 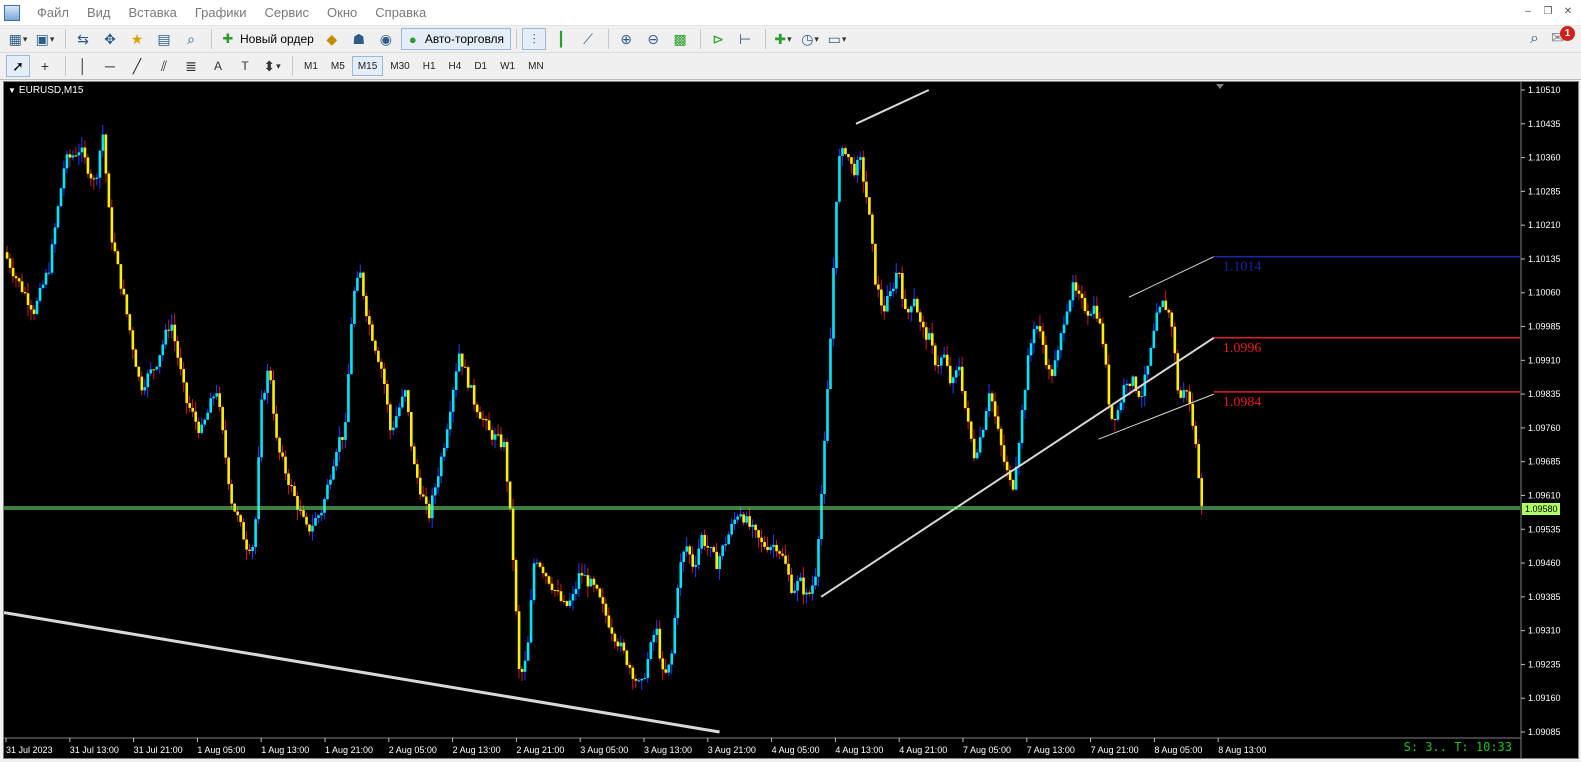 I want to click on terminal-button: ⌕, so click(x=191, y=39).